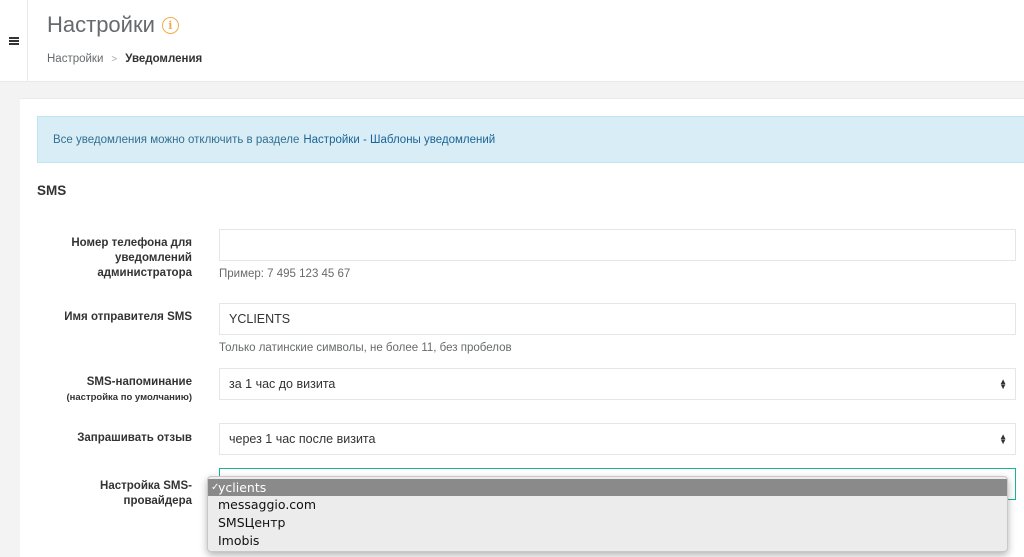 This screenshot has width=1024, height=557. Describe the element at coordinates (139, 382) in the screenshot. I see `sms-reminder-label-text: SMS-напоминание` at that location.